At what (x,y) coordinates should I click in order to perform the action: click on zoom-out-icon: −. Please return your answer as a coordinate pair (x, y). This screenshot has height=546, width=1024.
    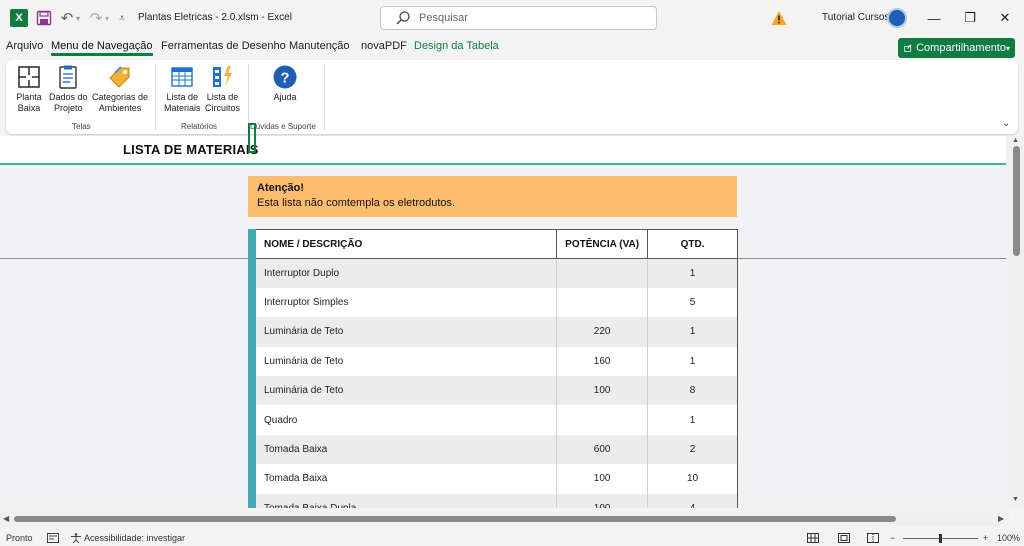
    Looking at the image, I should click on (892, 538).